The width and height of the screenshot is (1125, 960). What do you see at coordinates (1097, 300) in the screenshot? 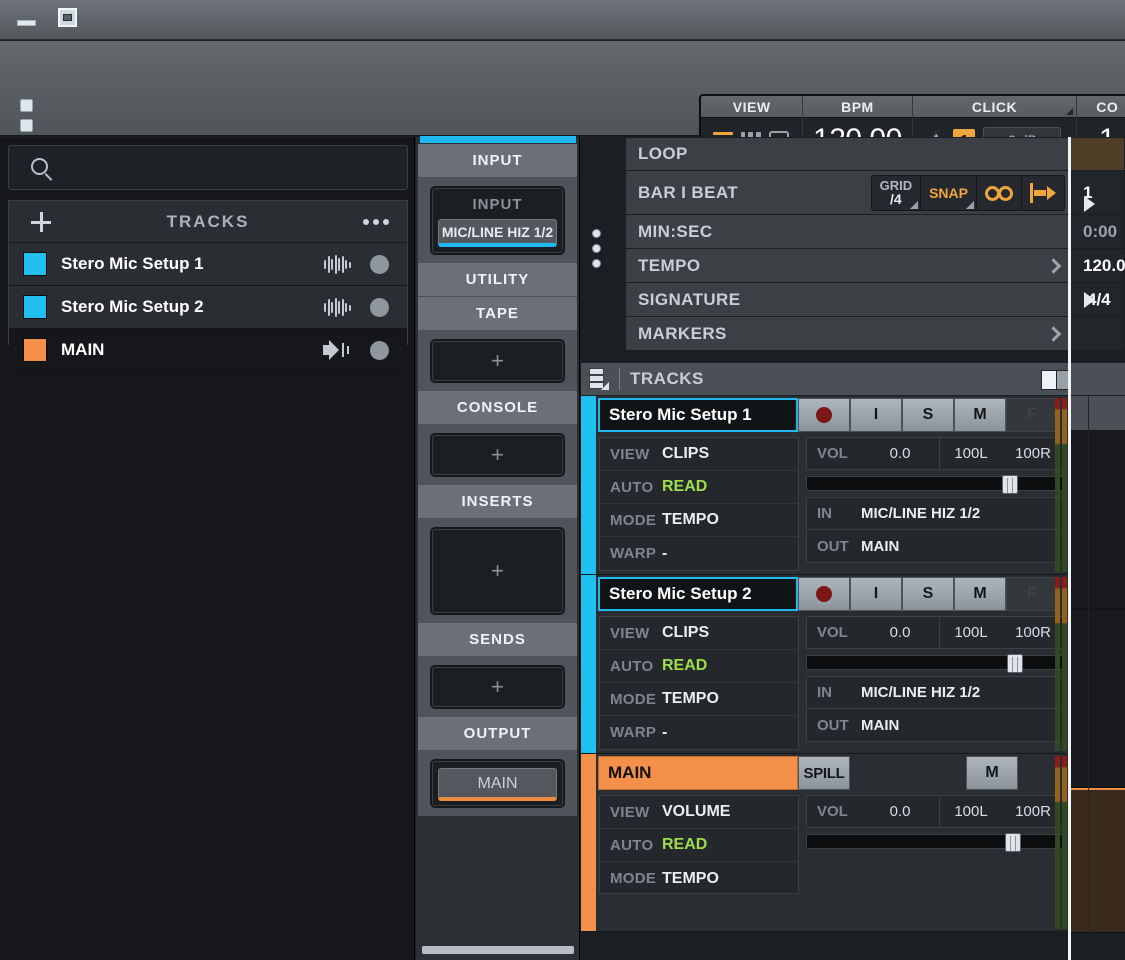
I see `signature-value-cell: 4/4` at bounding box center [1097, 300].